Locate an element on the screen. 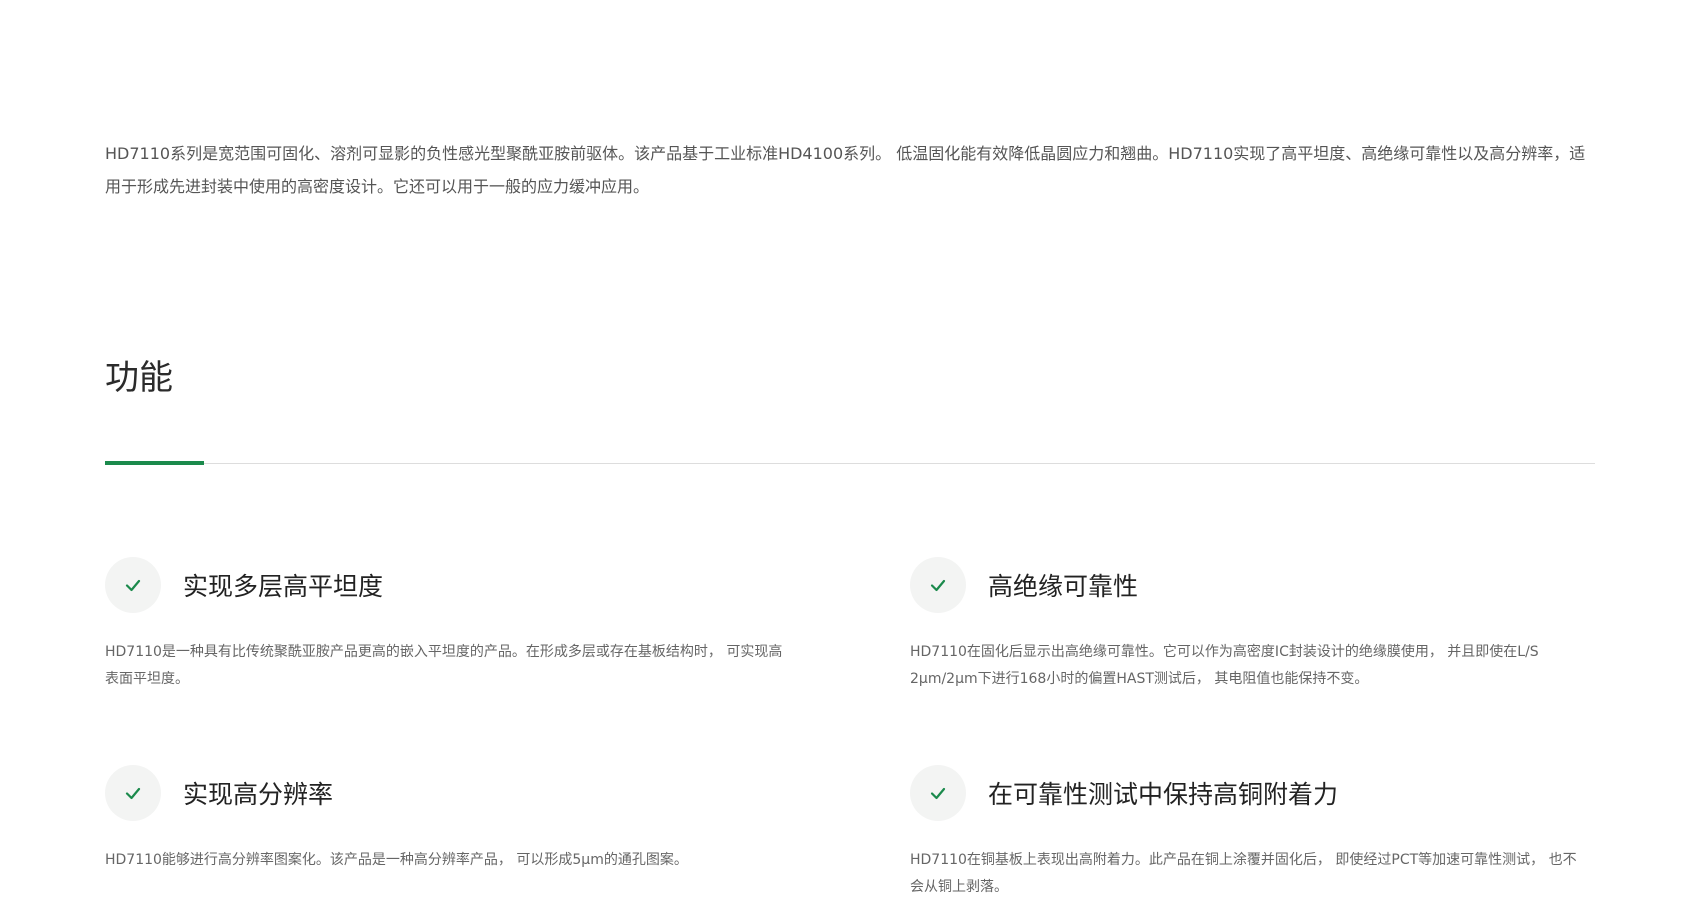 This screenshot has height=910, width=1691. section-divider-accent is located at coordinates (154, 463).